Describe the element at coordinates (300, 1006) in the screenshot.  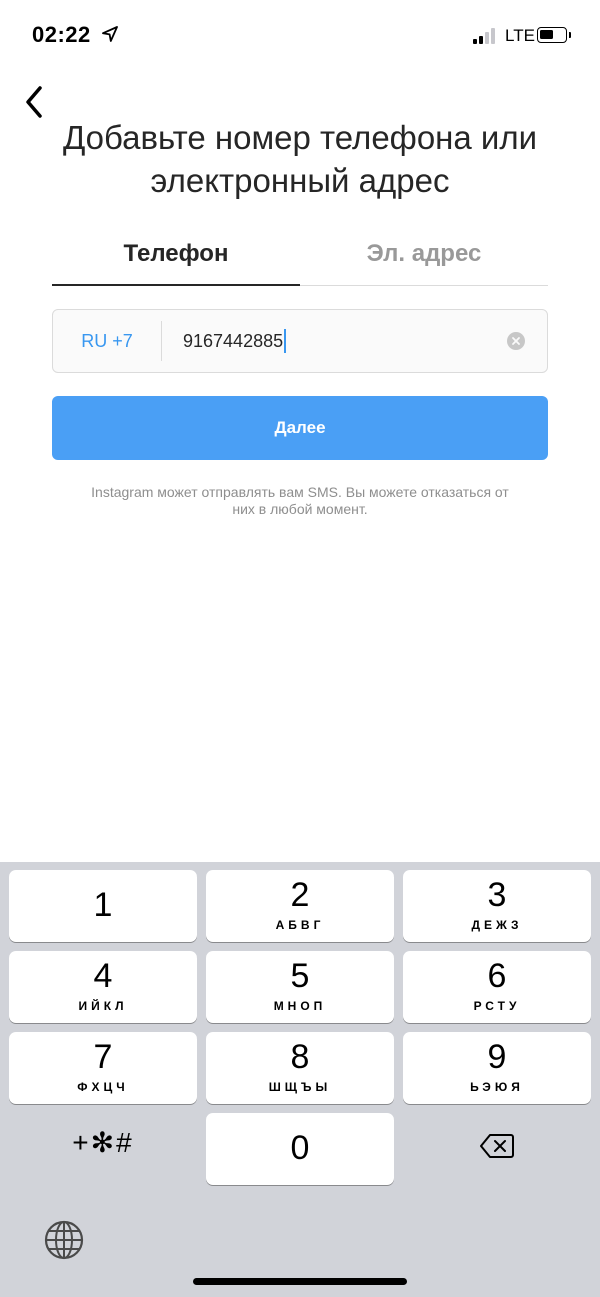
I see `key-letters: МНОП` at that location.